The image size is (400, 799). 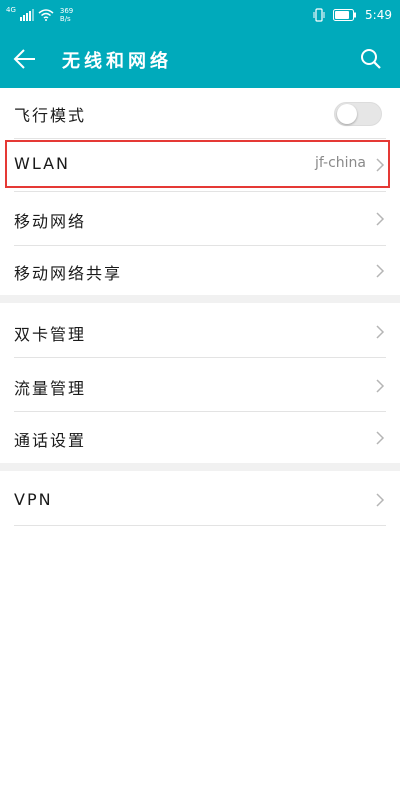 I want to click on tethering-label: 移动网络共享, so click(x=68, y=273).